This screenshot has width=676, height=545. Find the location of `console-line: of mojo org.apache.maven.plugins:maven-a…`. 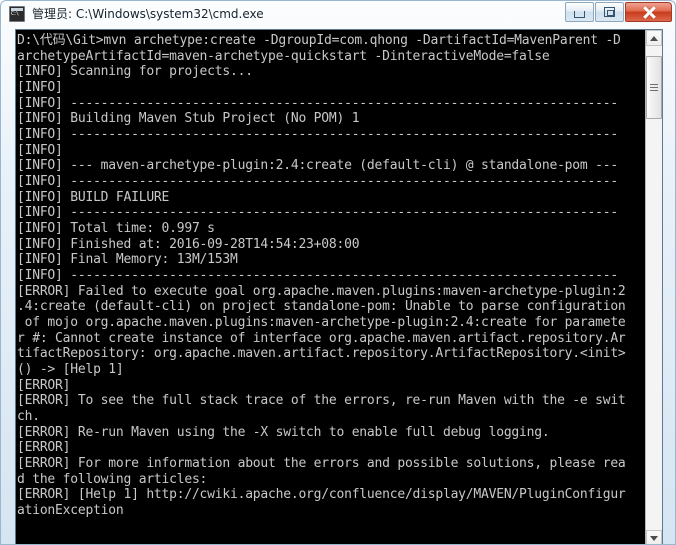

console-line: of mojo org.apache.maven.plugins:maven-a… is located at coordinates (321, 323).